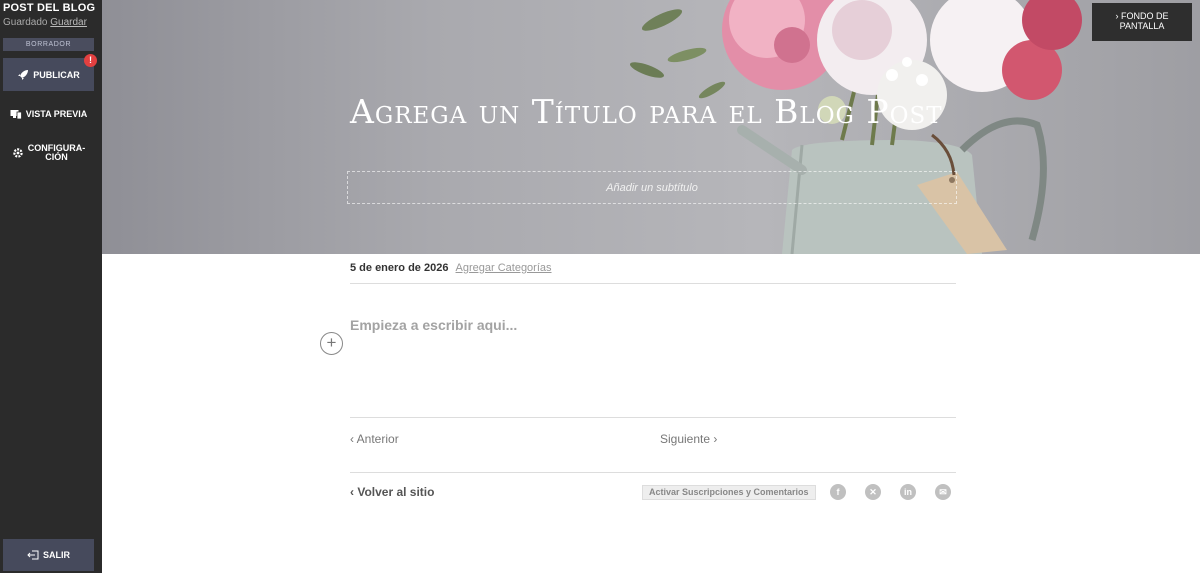 The height and width of the screenshot is (573, 1200). I want to click on settings-label: CONFIGURA- CIÓN, so click(57, 153).